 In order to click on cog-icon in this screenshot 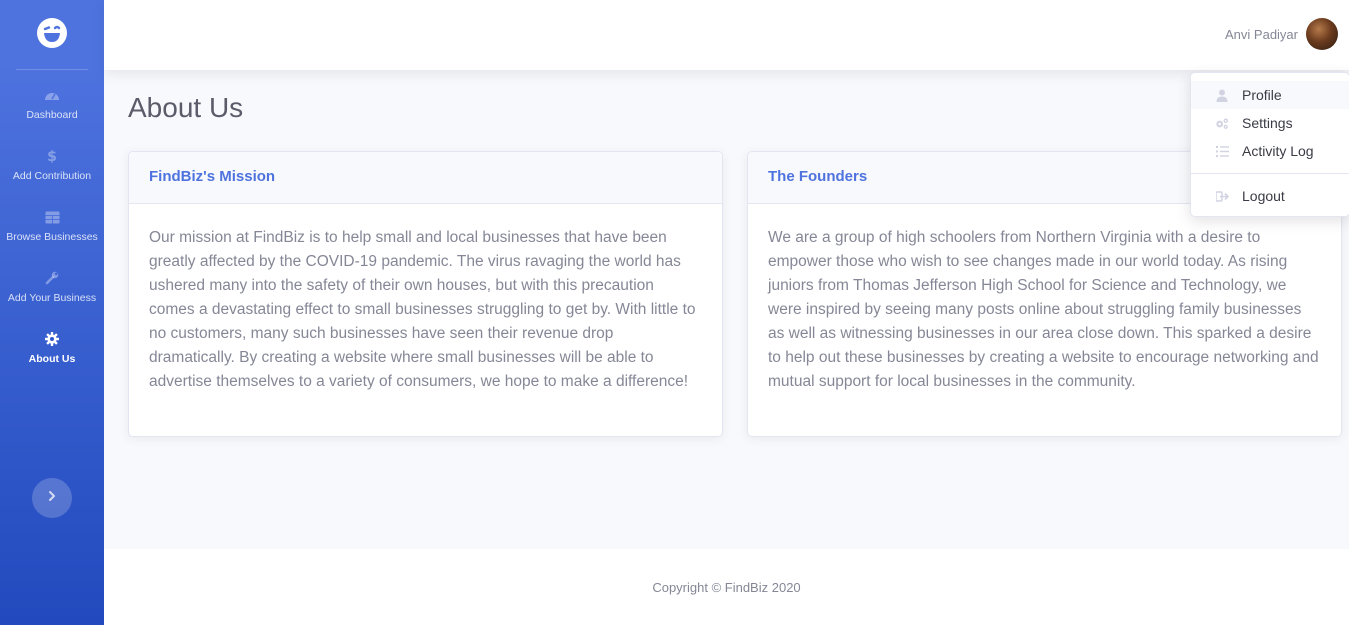, I will do `click(52, 339)`.